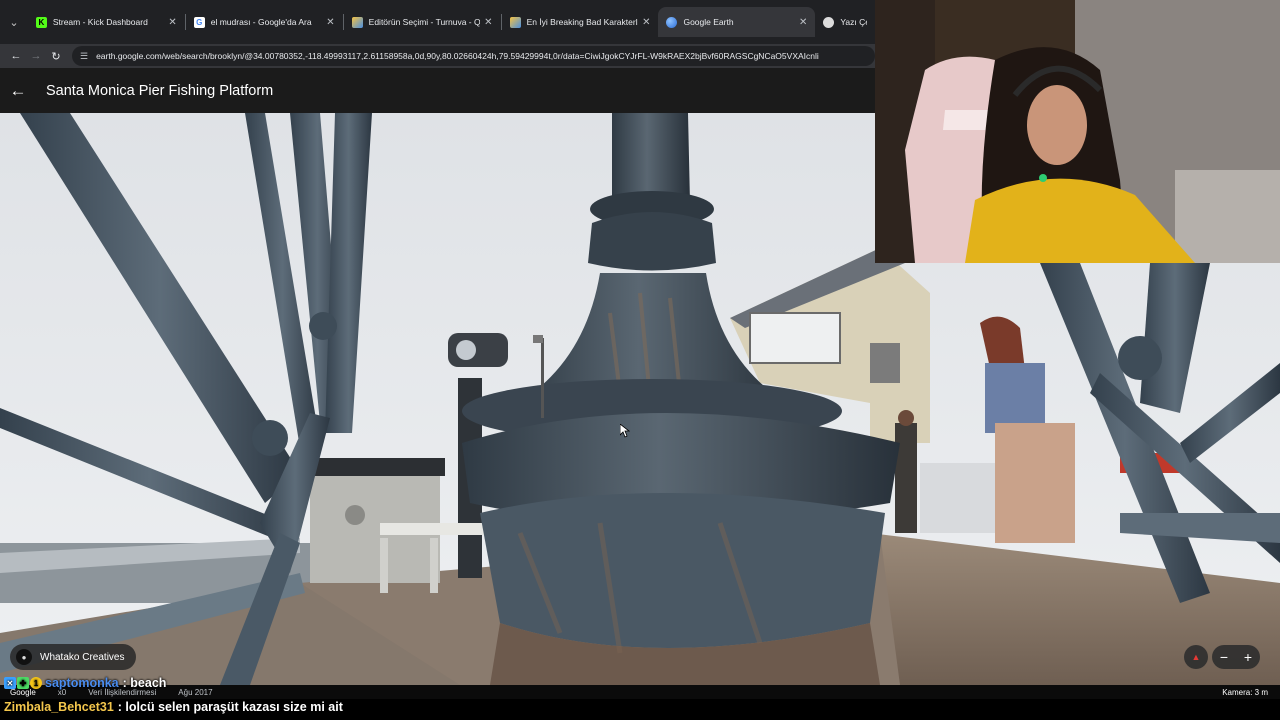 The width and height of the screenshot is (1280, 720). I want to click on earth-place-header: ← Santa Monica Pier Fishing Platform, so click(437, 90).